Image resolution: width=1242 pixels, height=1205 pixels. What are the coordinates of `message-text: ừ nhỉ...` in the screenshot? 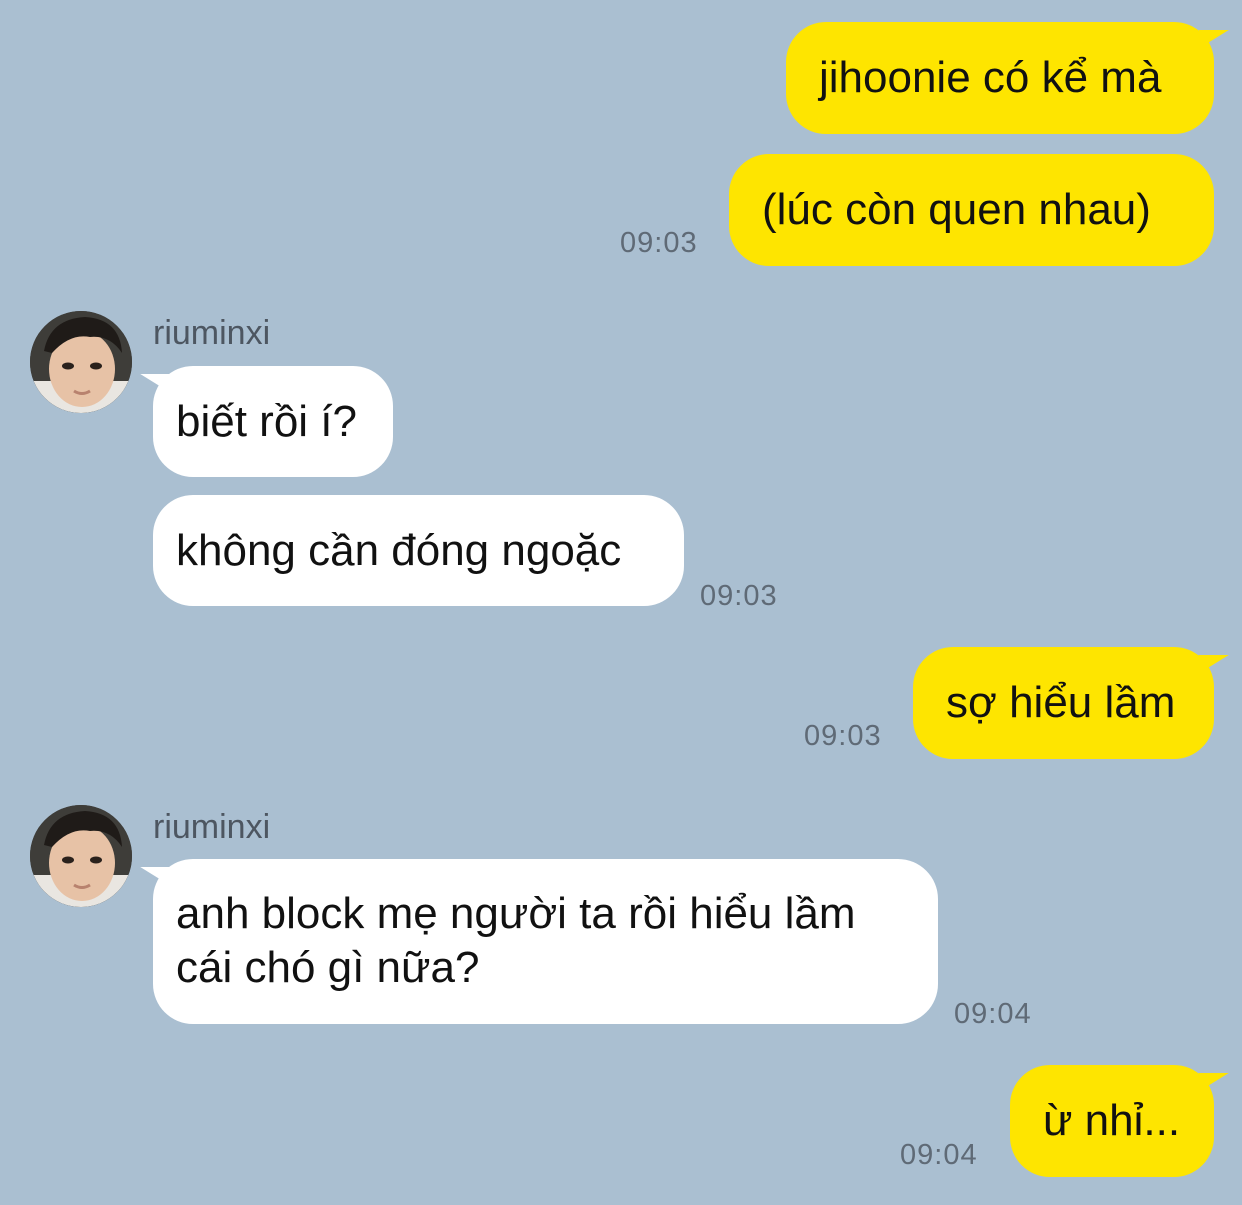 It's located at (1112, 1120).